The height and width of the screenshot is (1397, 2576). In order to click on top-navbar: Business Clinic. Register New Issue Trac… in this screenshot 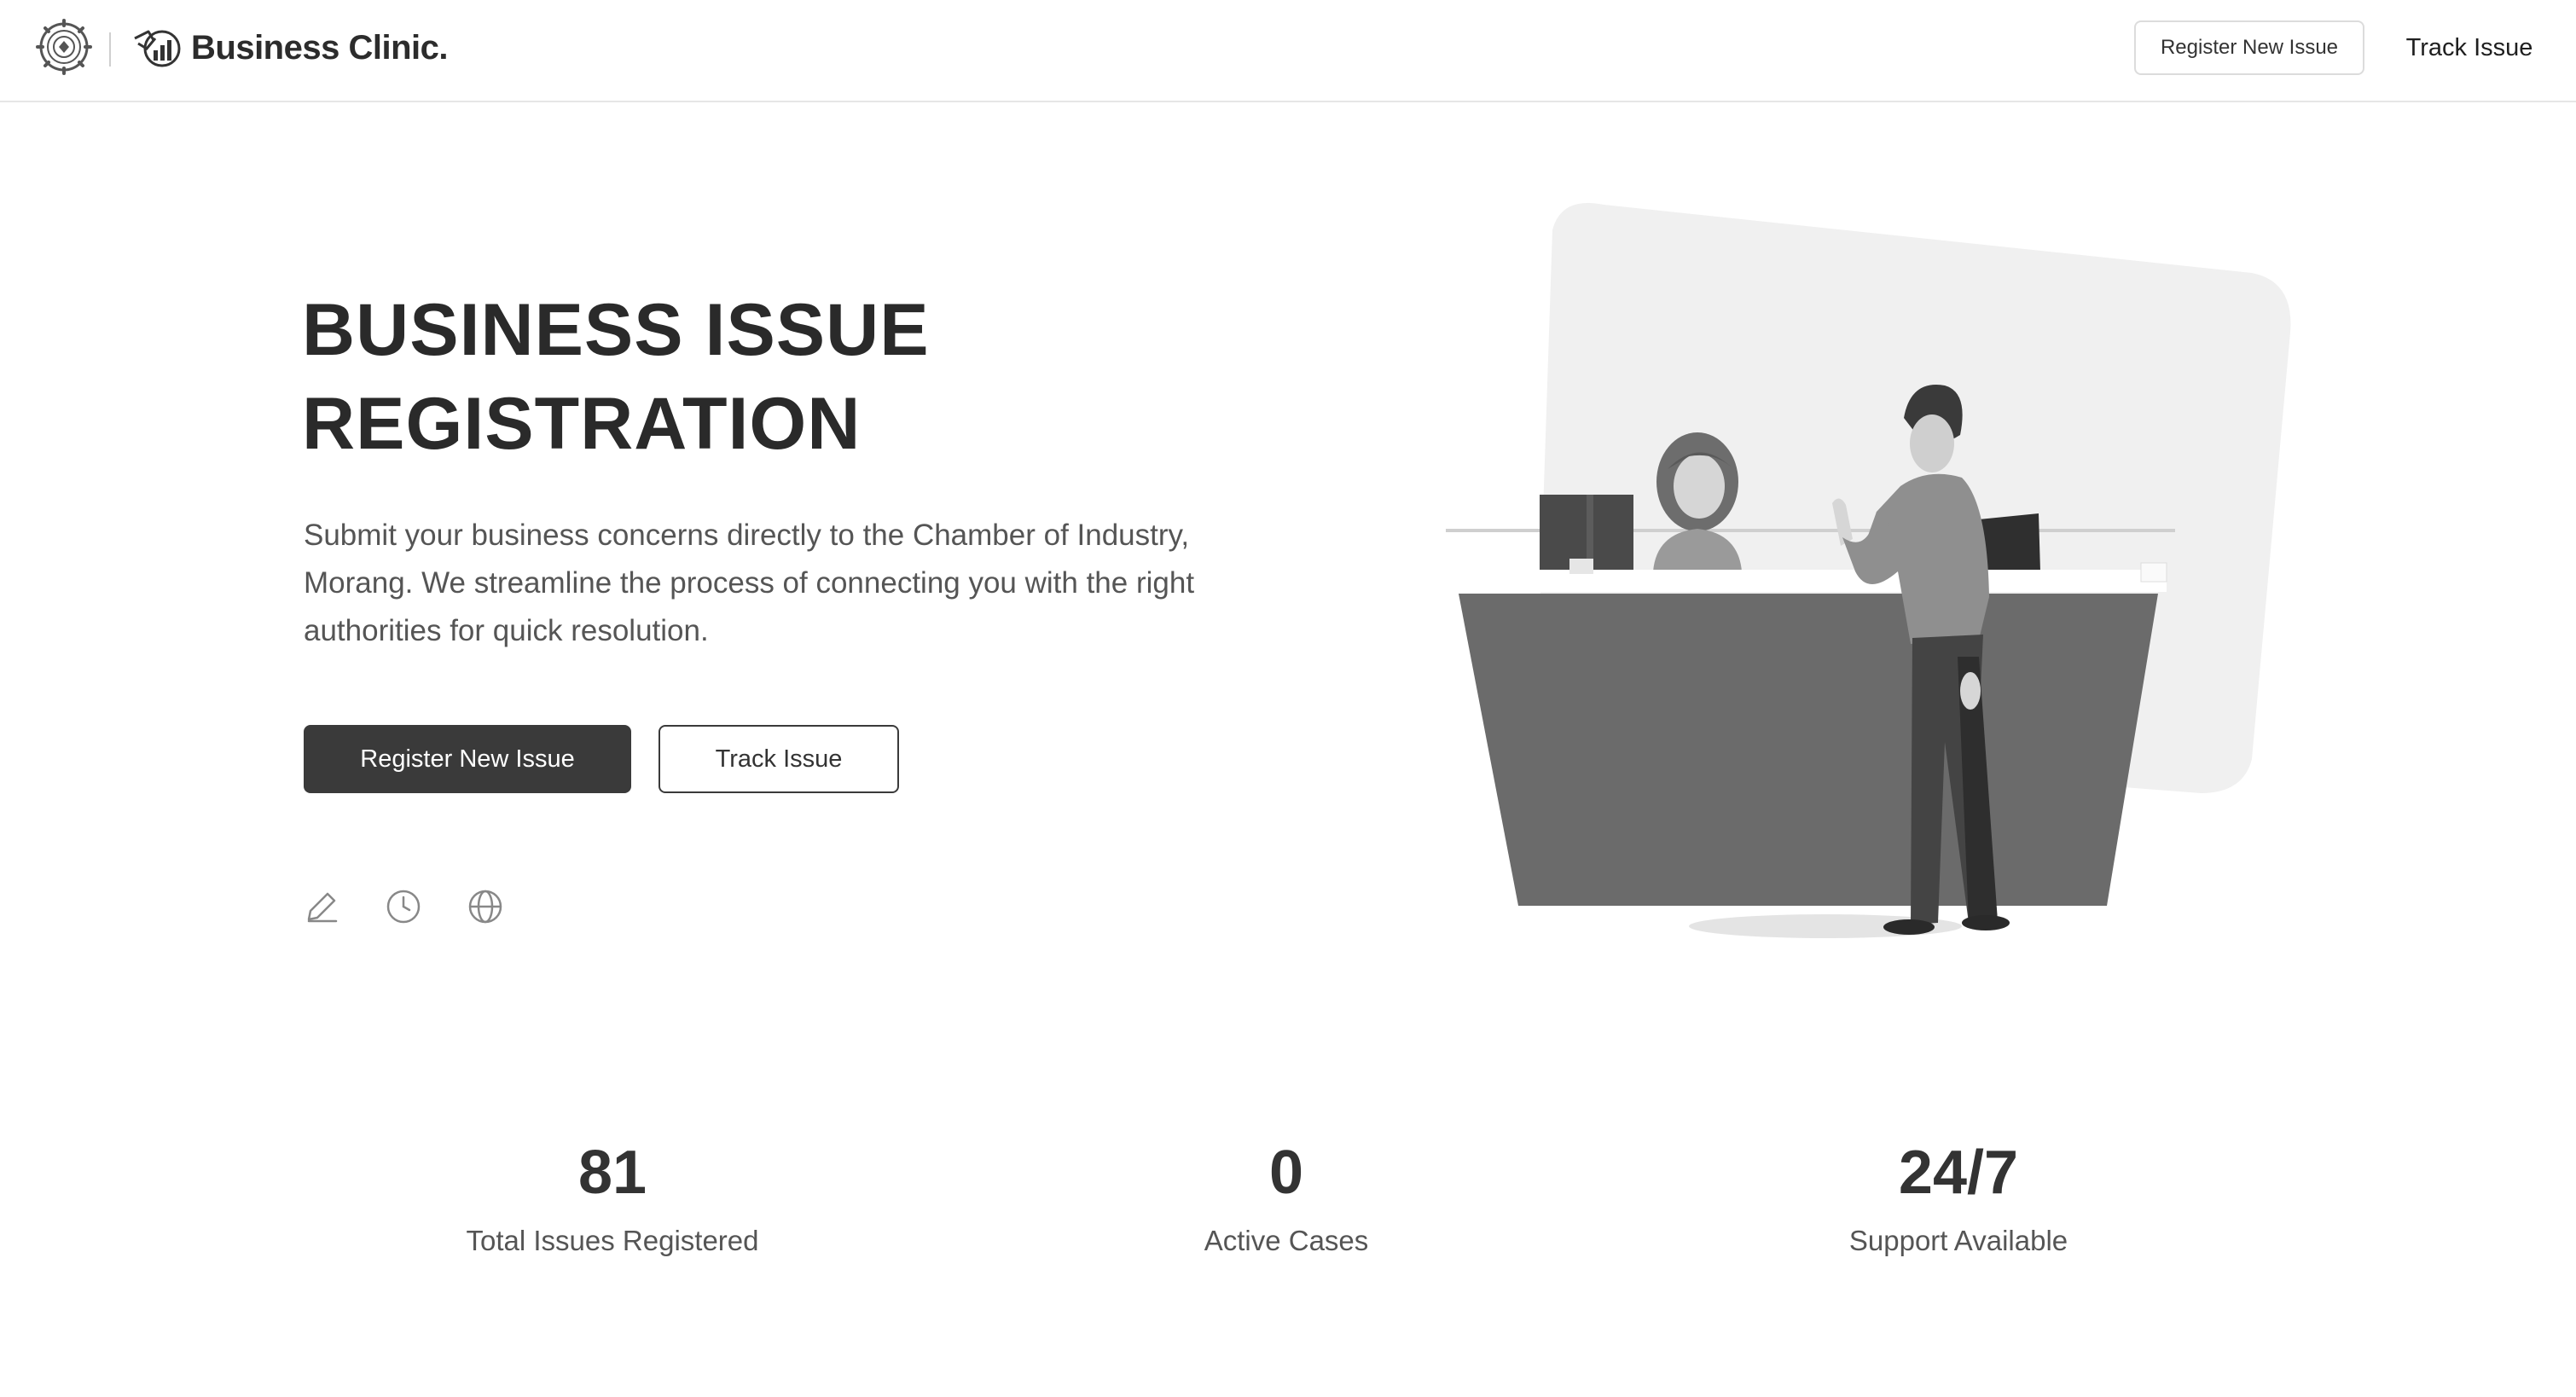, I will do `click(1288, 51)`.